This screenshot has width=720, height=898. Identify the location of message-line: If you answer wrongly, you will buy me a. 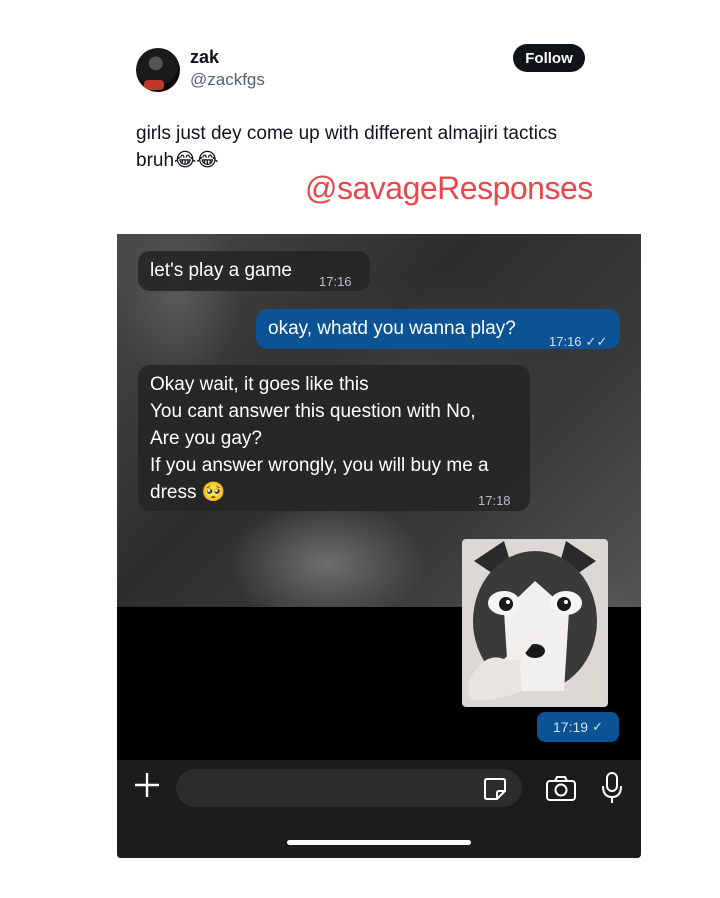
(319, 465).